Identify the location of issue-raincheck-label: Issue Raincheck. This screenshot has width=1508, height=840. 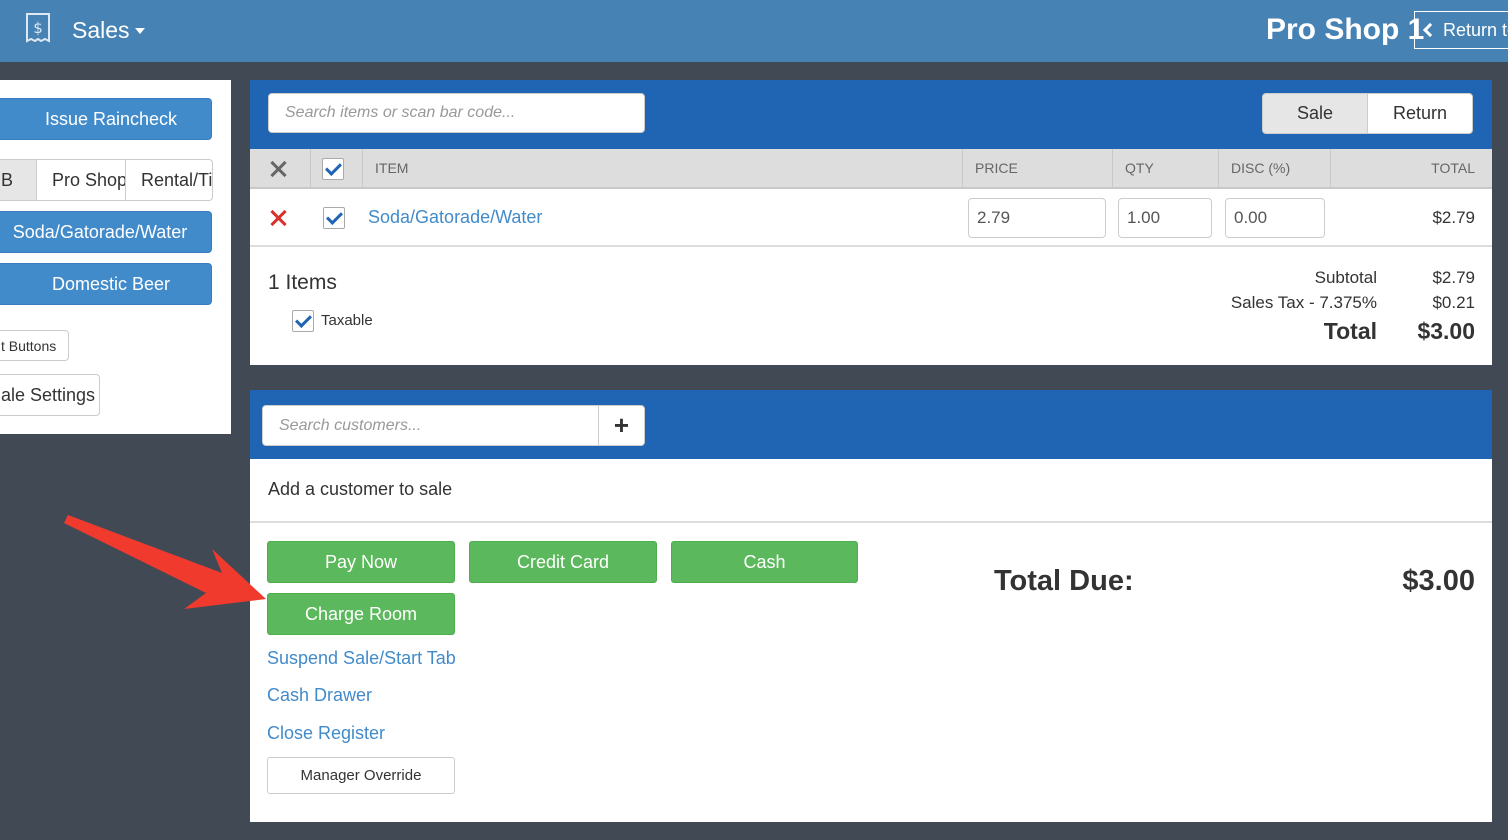
(111, 118).